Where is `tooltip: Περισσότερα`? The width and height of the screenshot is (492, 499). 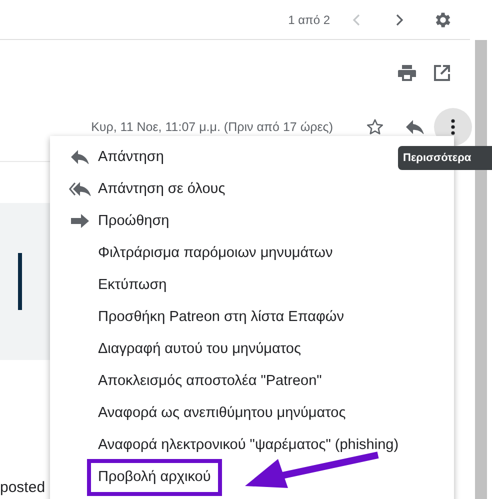
tooltip: Περισσότερα is located at coordinates (445, 158).